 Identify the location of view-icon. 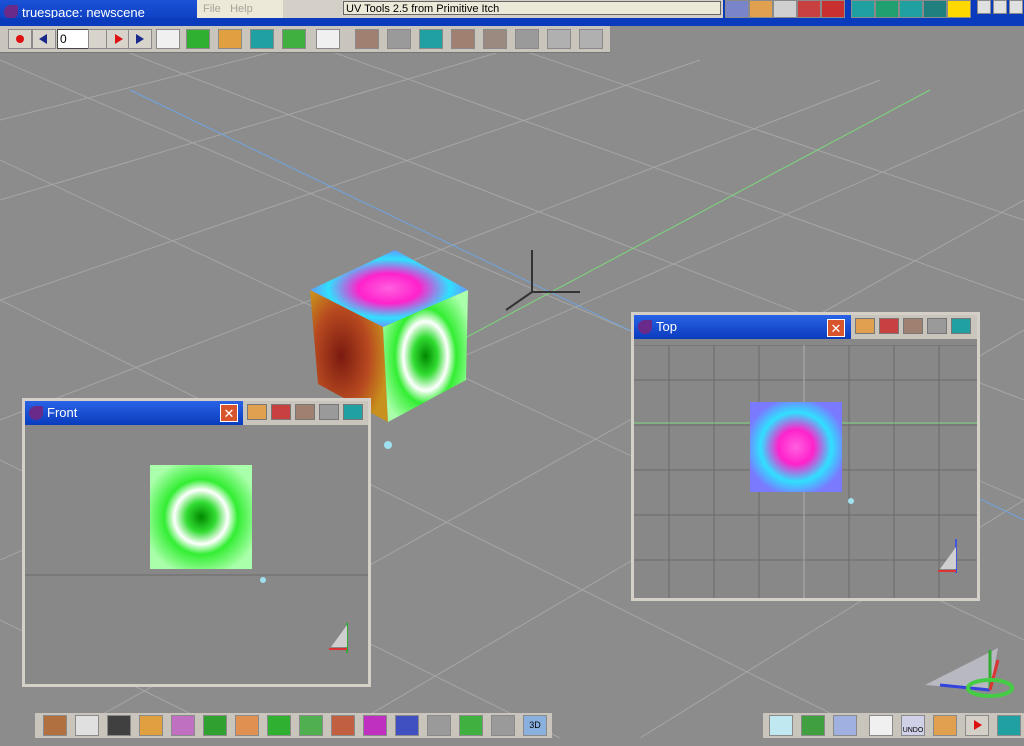
(785, 9).